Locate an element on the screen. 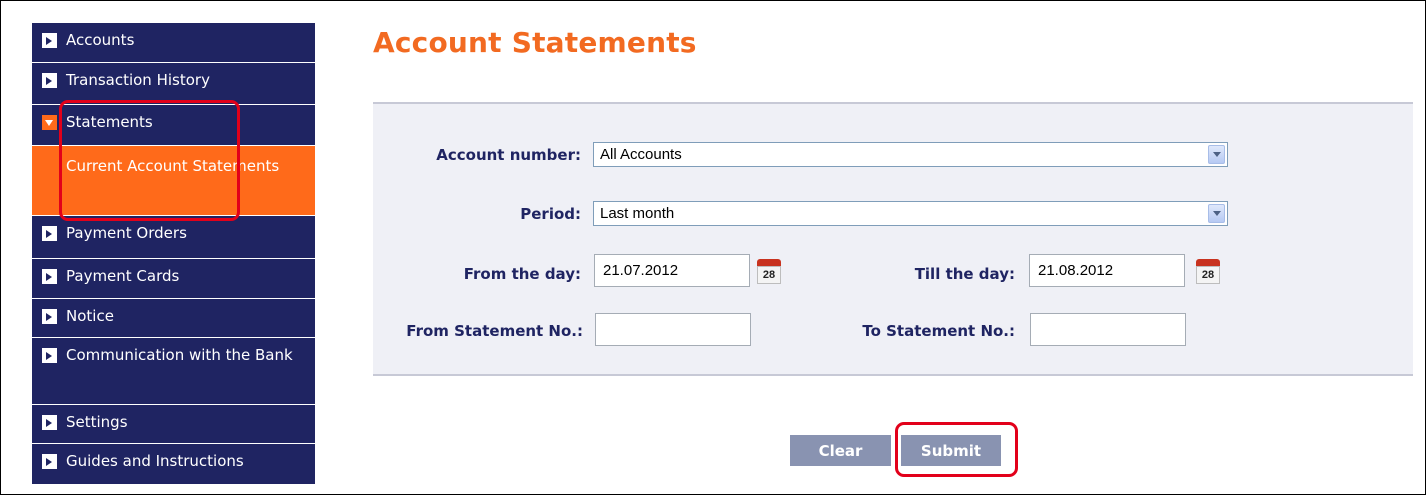 The image size is (1426, 495). sidebar-item-payment-cards: Payment Cards is located at coordinates (173, 279).